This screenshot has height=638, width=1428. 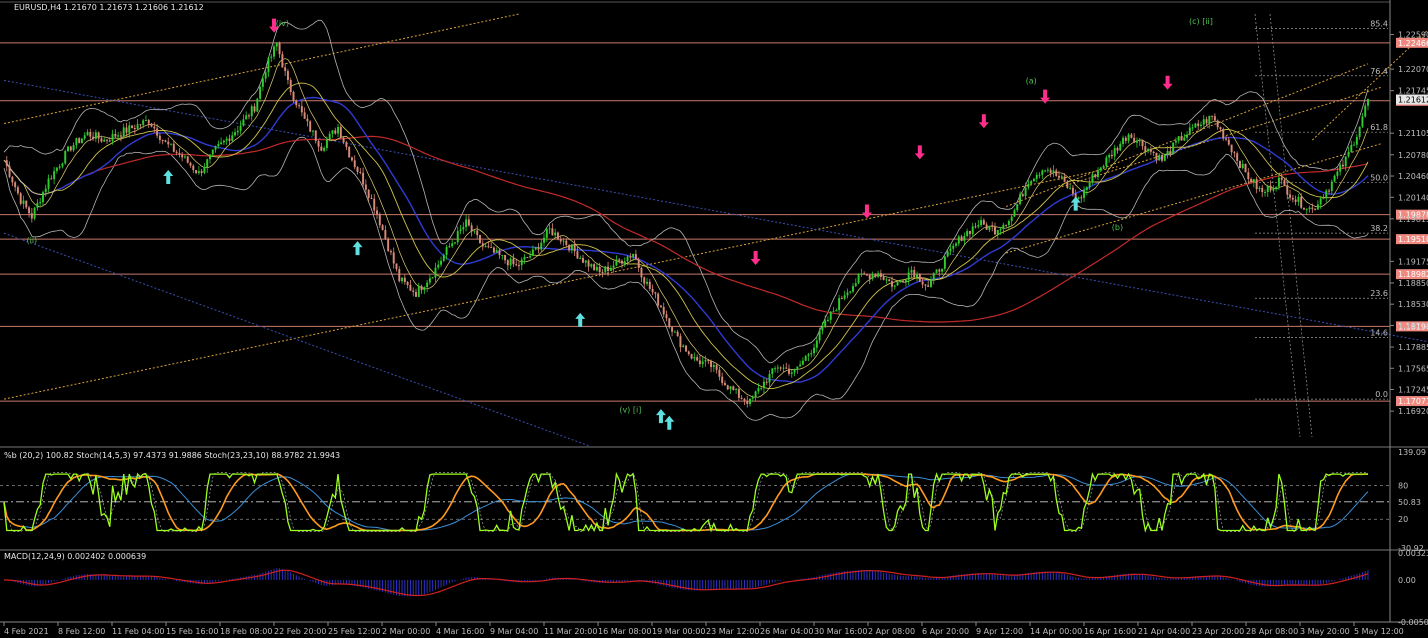 I want to click on time-tick-label: 26 Mar 04:00, so click(x=786, y=631).